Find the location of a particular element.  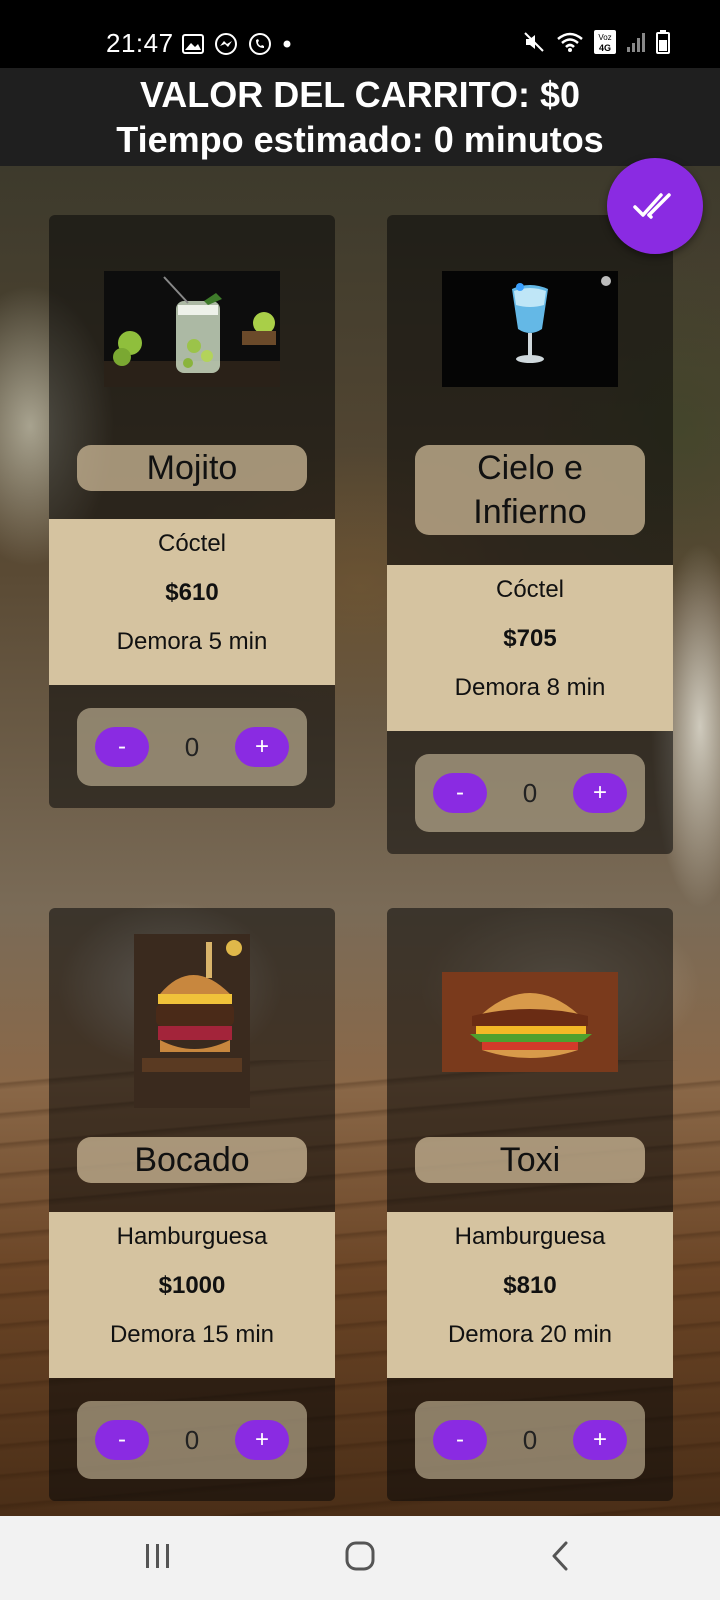

product-name: Toxi is located at coordinates (530, 1160).